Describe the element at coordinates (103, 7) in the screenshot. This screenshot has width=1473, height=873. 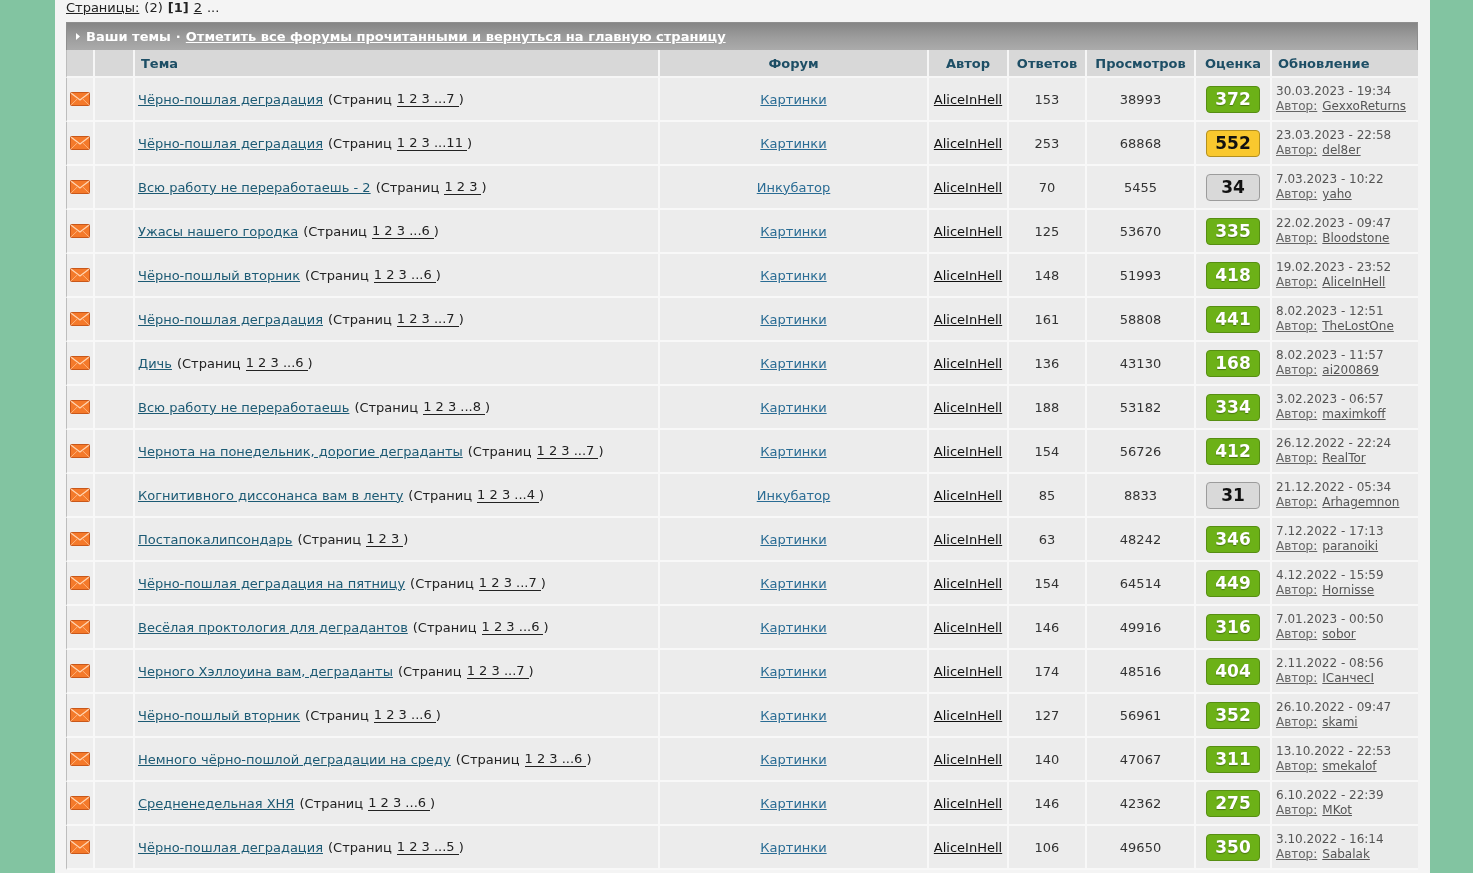
I see `pagination-label-link: Страницы:` at that location.